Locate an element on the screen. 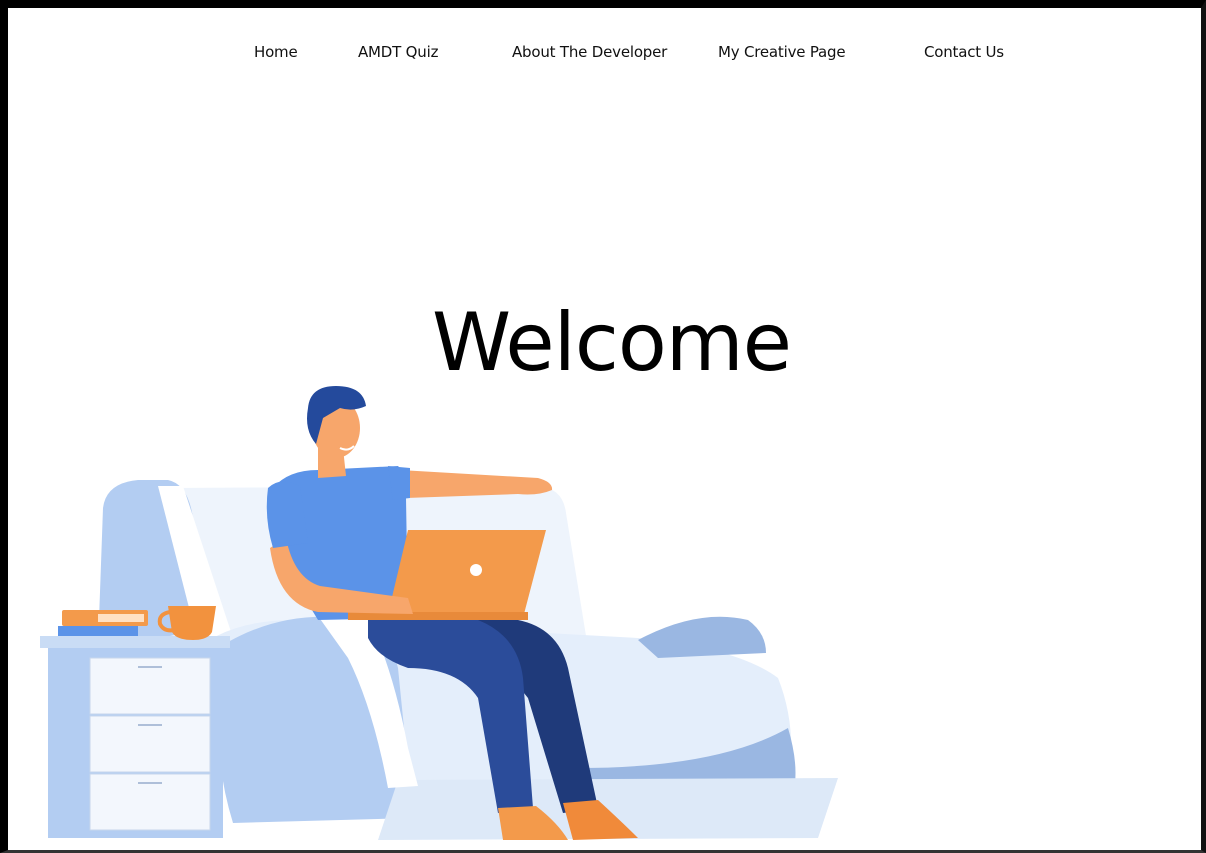 The height and width of the screenshot is (853, 1206). nav-about-developer: About The Developer is located at coordinates (589, 52).